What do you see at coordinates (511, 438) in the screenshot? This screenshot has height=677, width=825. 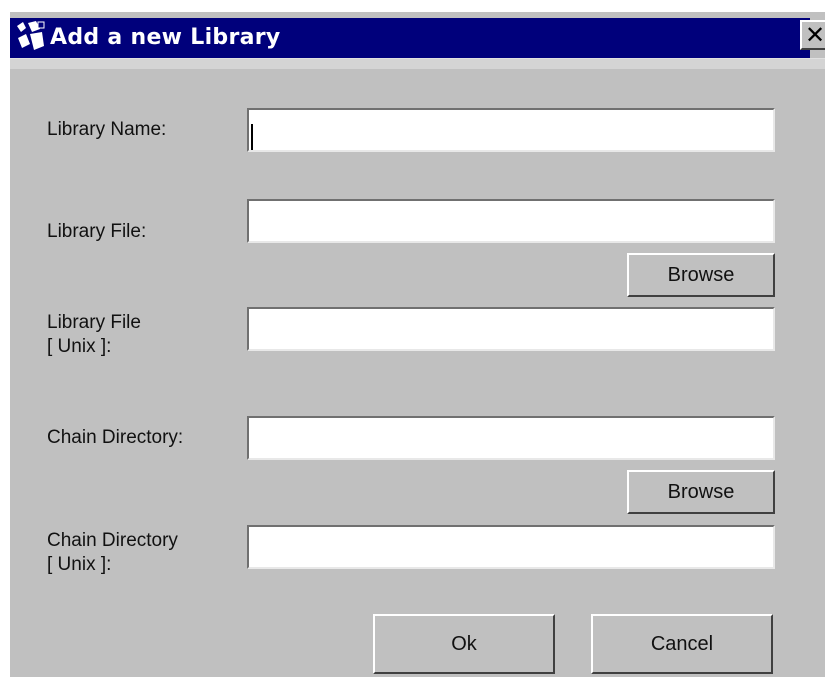 I see `chain-directory-field` at bounding box center [511, 438].